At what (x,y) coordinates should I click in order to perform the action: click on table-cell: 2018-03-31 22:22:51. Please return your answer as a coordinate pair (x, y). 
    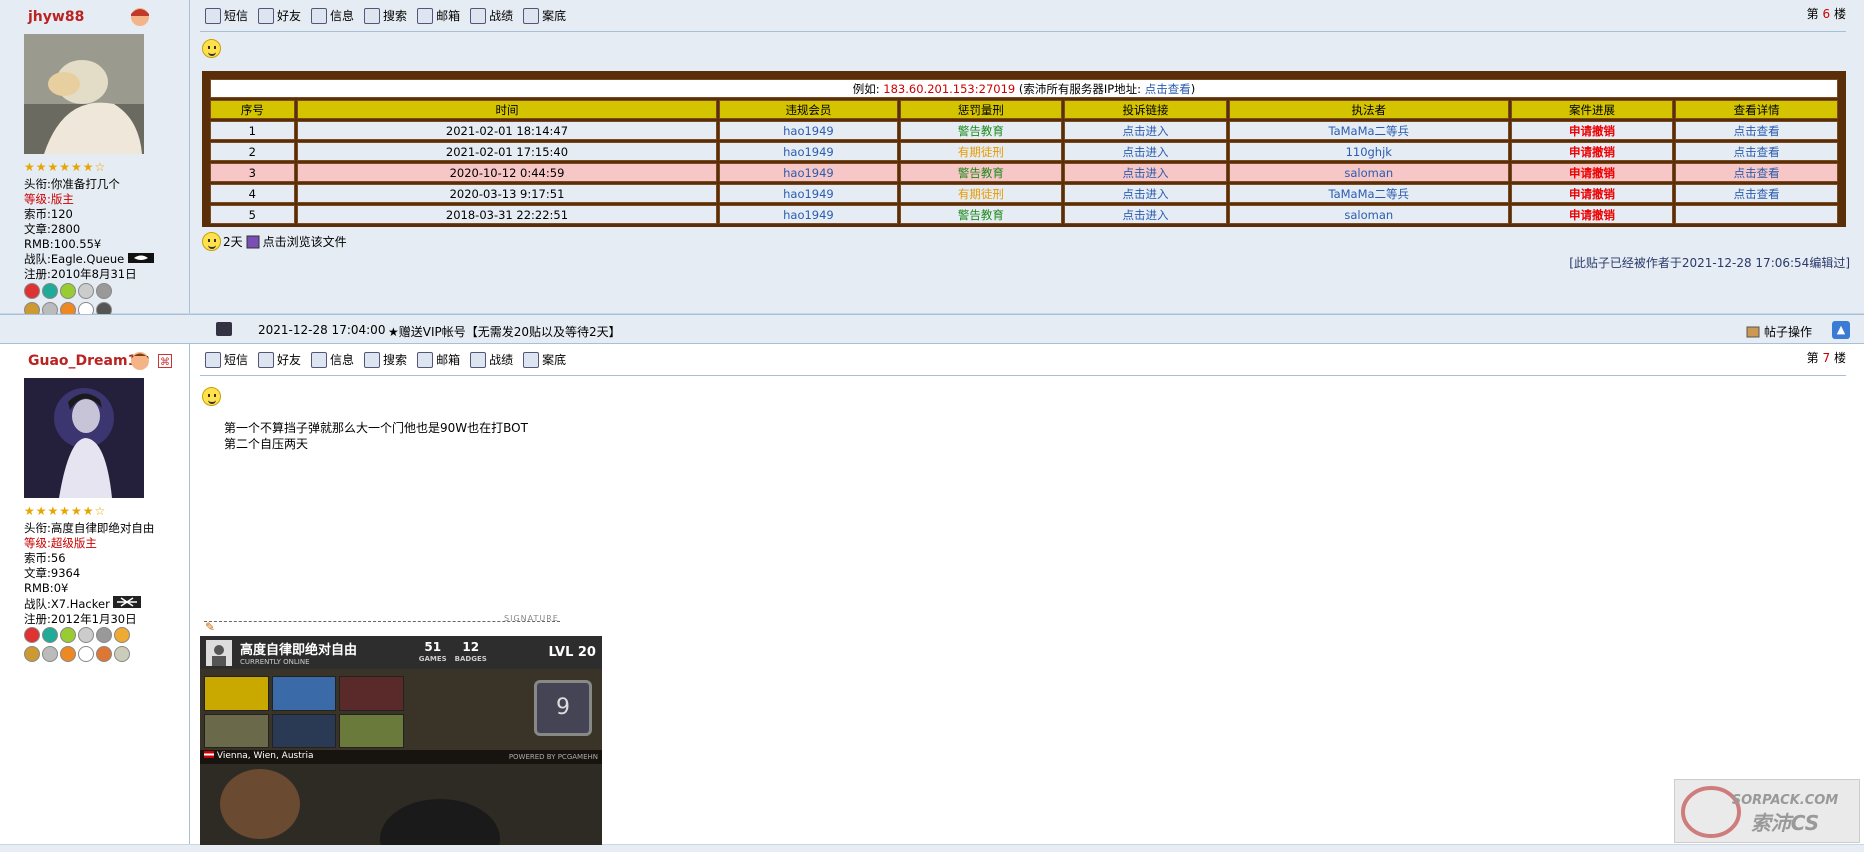
    Looking at the image, I should click on (507, 214).